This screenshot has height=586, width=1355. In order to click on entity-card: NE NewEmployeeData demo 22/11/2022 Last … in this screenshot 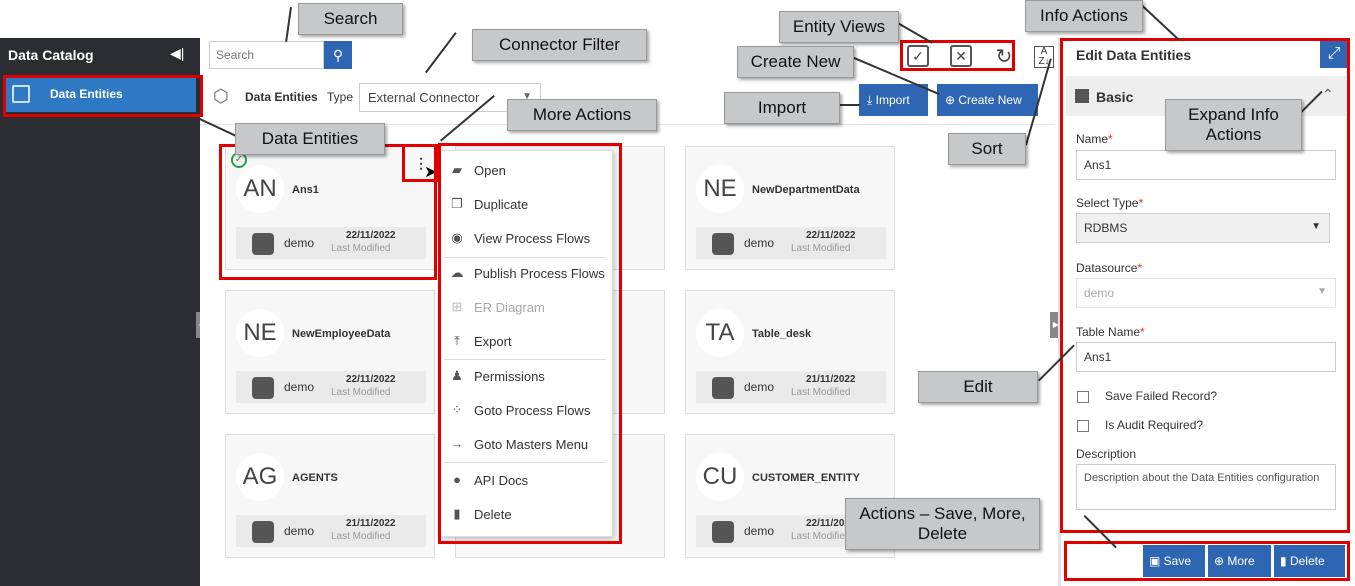, I will do `click(330, 352)`.